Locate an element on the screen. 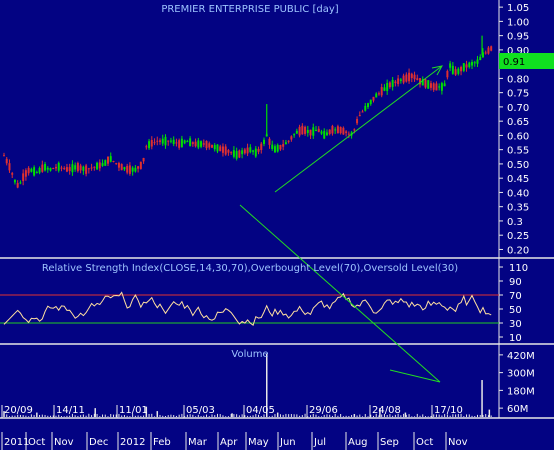 The width and height of the screenshot is (554, 450). price-tick-label: 0.65 is located at coordinates (518, 122).